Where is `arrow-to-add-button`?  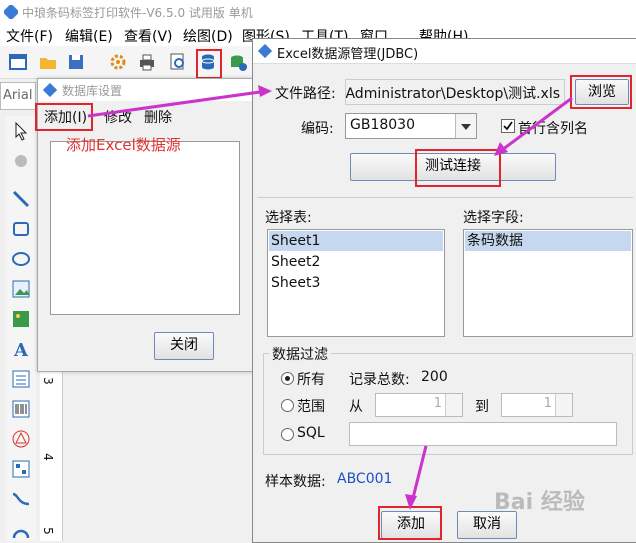
arrow-to-add-button is located at coordinates (419, 472).